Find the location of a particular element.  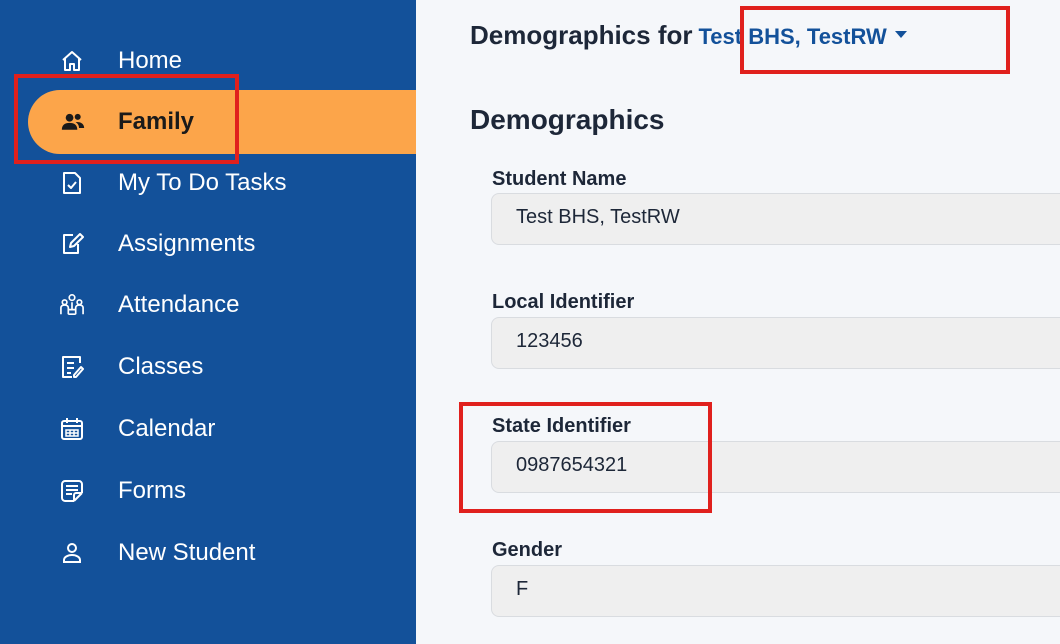

student-selector-dropdown: Test BHS, TestRW is located at coordinates (803, 37).